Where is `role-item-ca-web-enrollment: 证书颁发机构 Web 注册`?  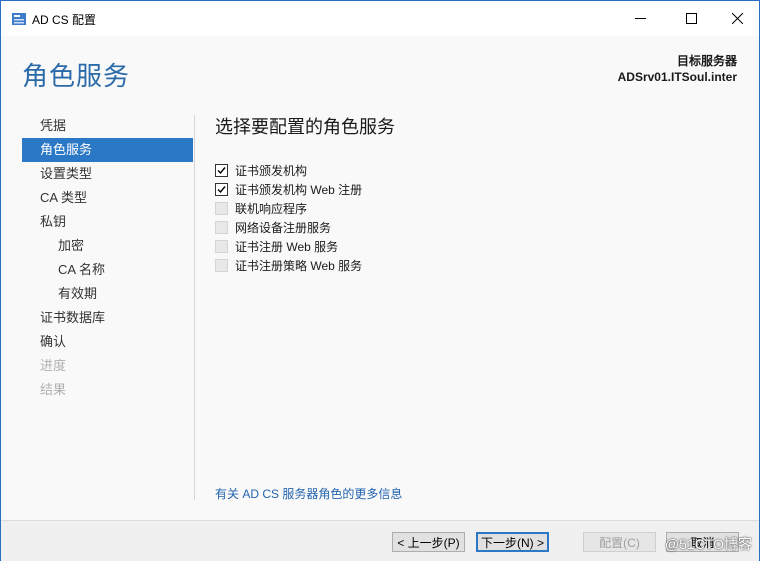
role-item-ca-web-enrollment: 证书颁发机构 Web 注册 is located at coordinates (288, 189).